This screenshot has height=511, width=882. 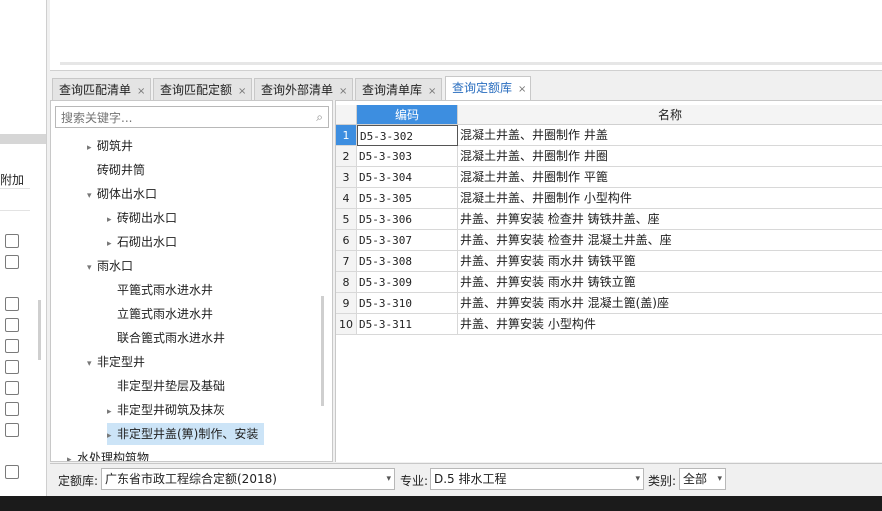 I want to click on row-number: 10, so click(x=346, y=324).